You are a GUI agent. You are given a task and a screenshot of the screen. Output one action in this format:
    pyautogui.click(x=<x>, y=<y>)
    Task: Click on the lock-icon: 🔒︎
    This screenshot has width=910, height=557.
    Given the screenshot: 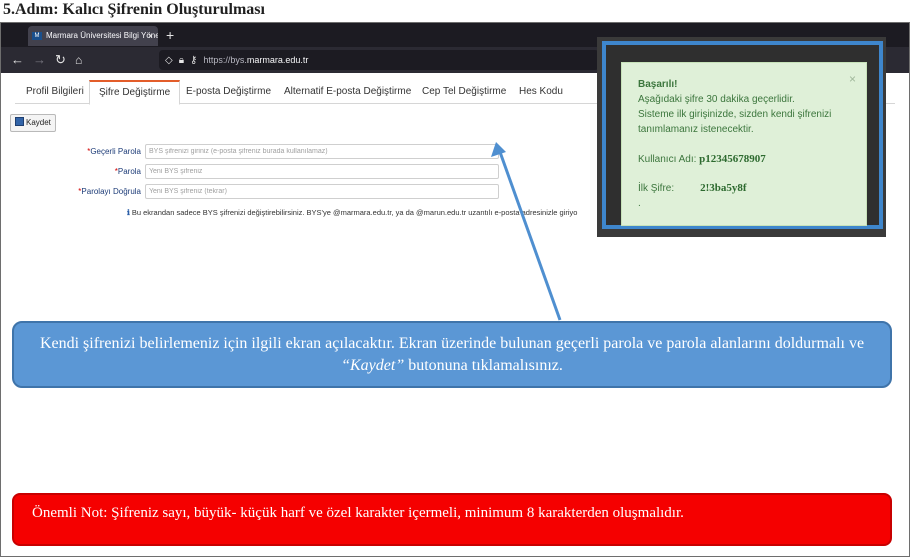 What is the action you would take?
    pyautogui.click(x=181, y=60)
    